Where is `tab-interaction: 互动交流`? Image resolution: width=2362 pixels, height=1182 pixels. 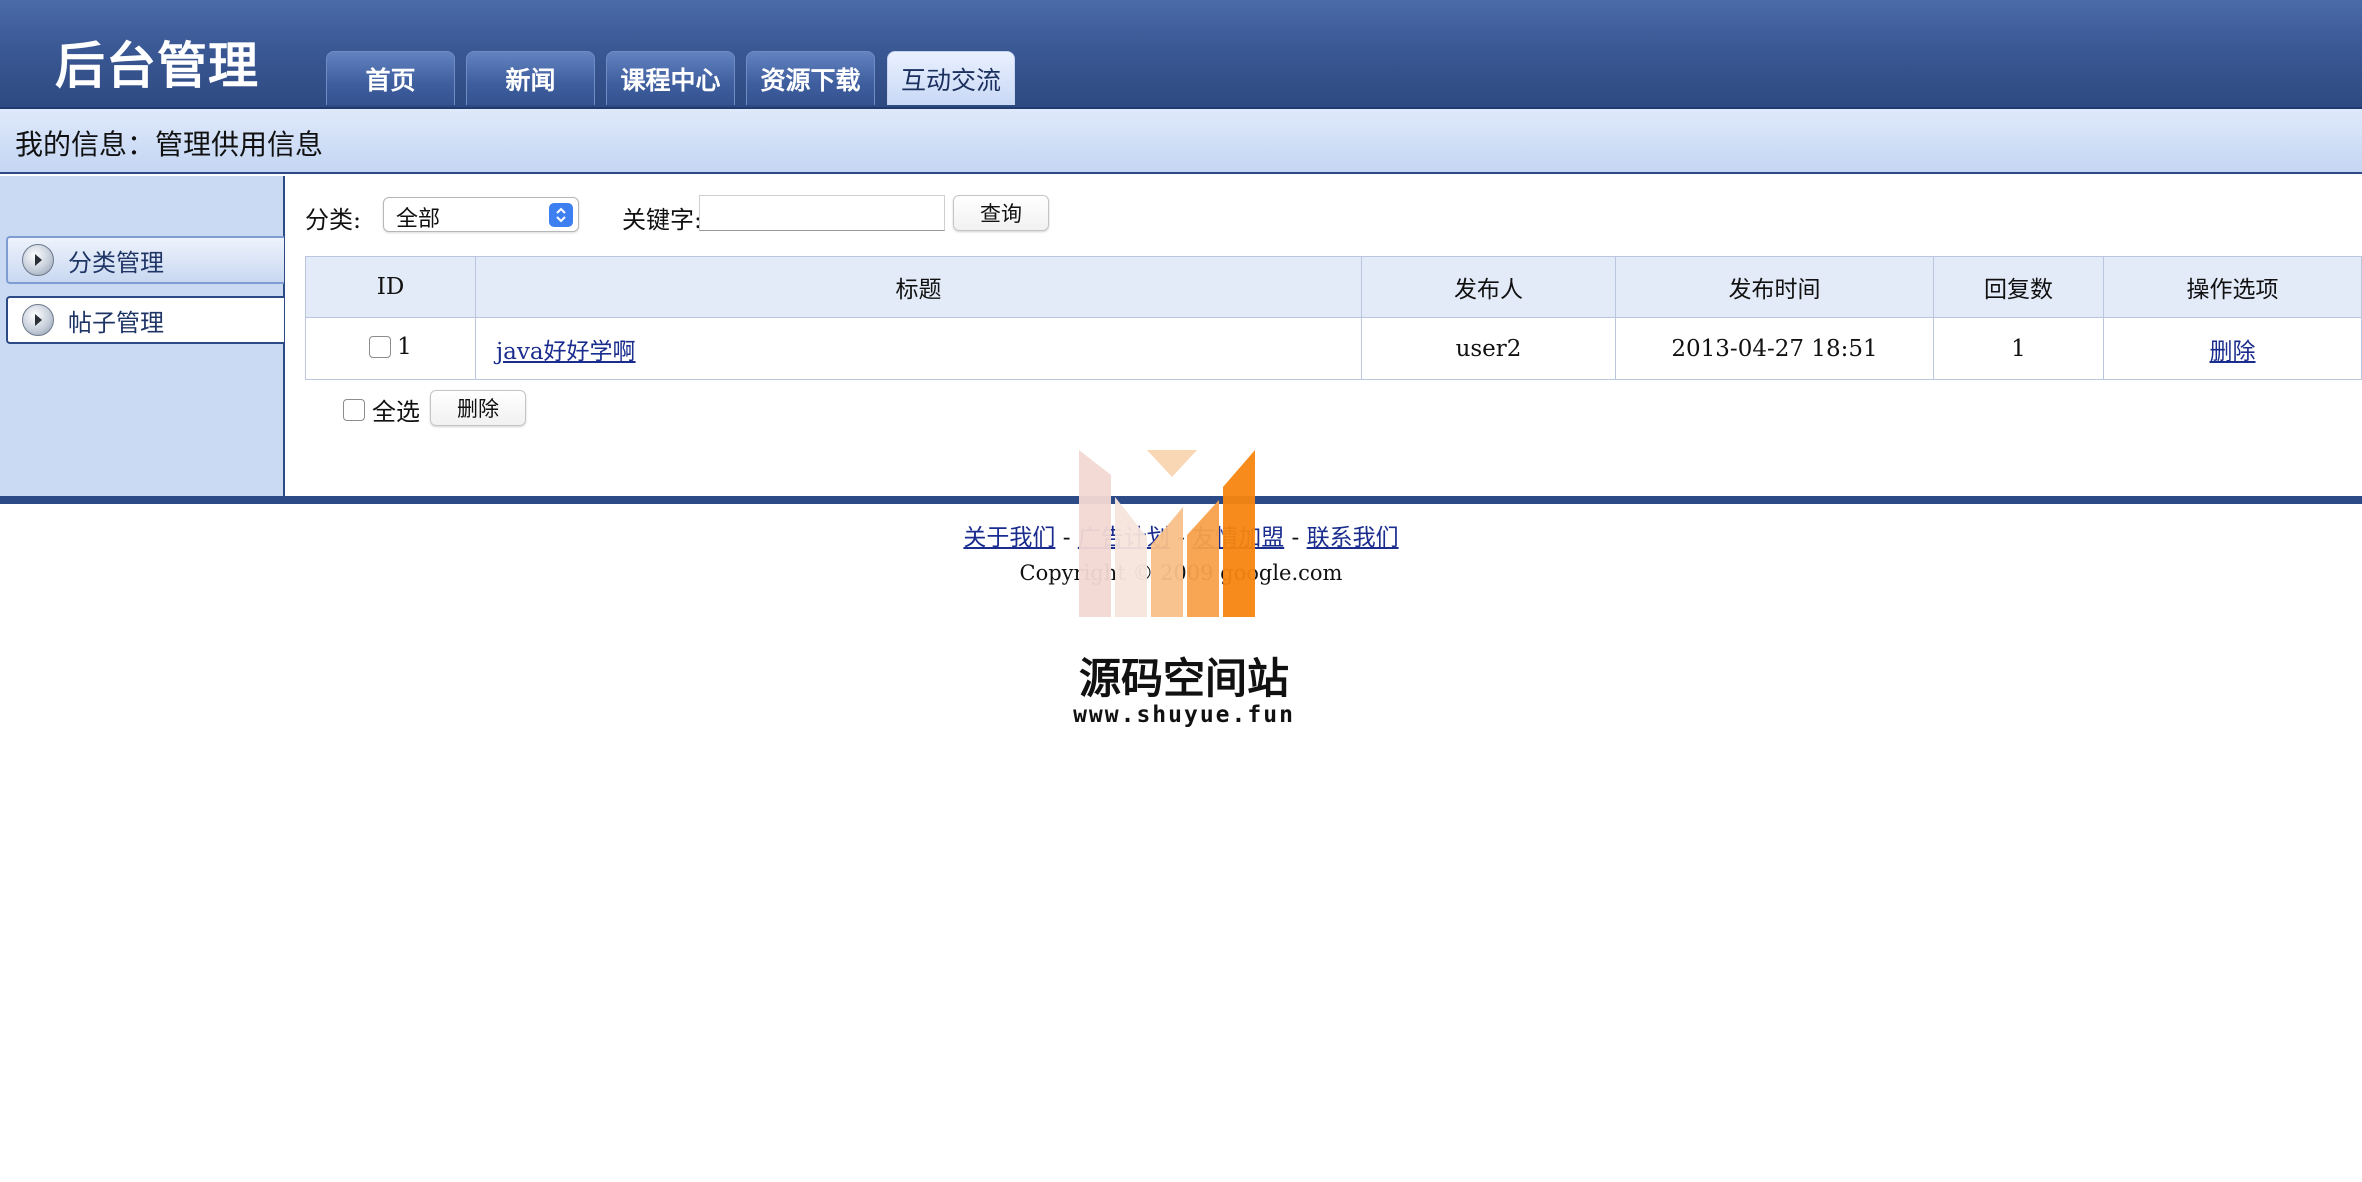 tab-interaction: 互动交流 is located at coordinates (951, 78).